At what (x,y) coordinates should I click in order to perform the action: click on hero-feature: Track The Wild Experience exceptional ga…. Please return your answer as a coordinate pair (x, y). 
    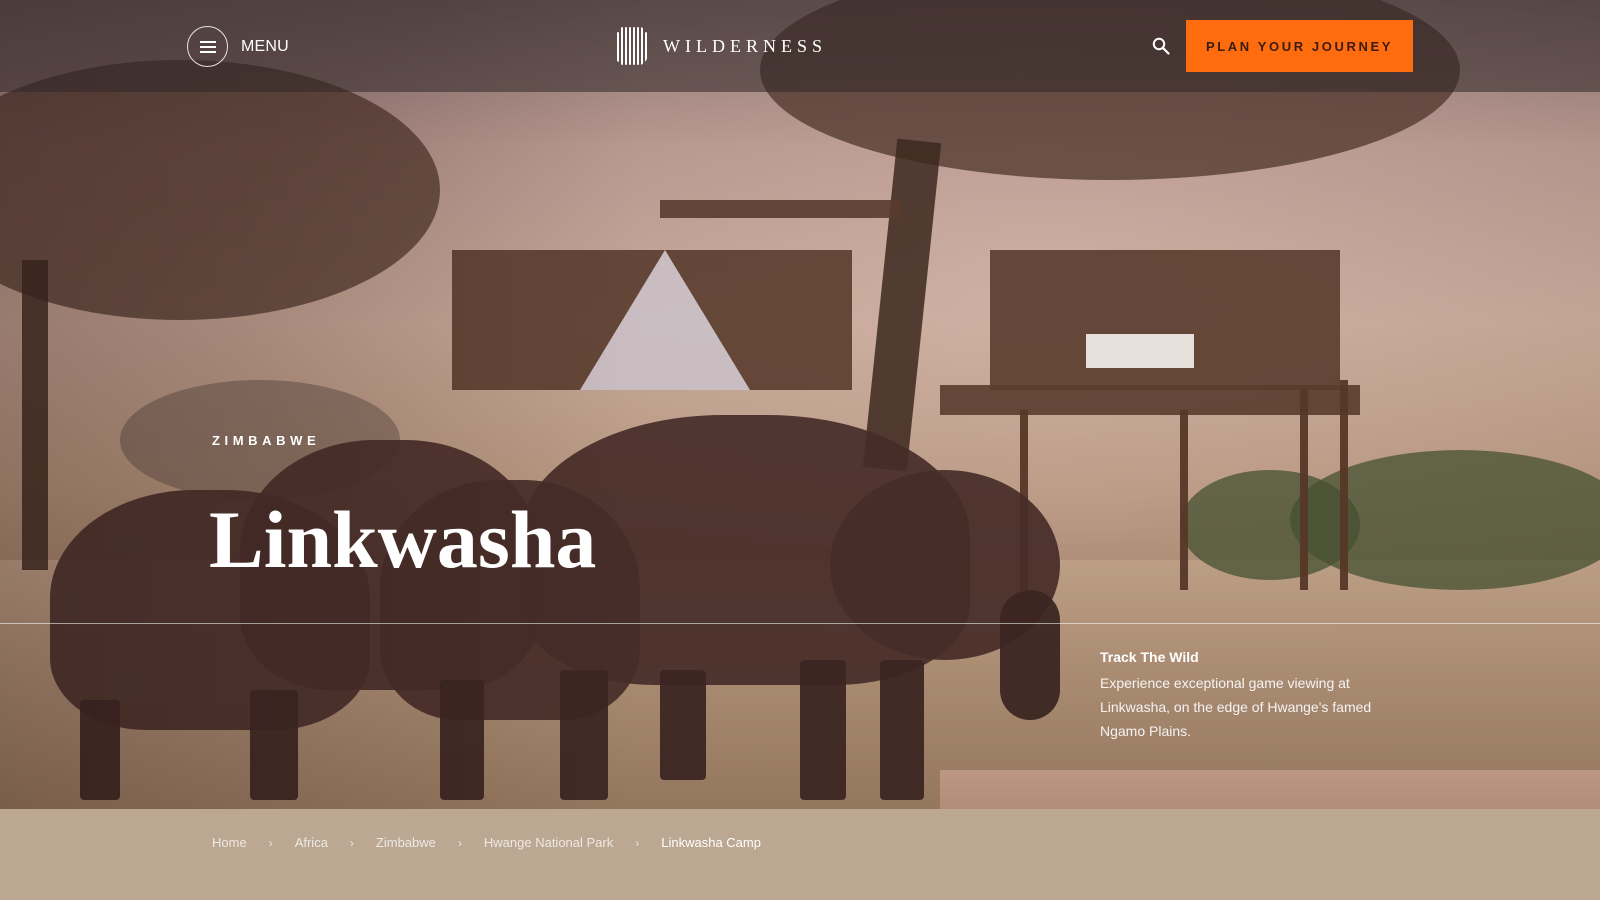
    Looking at the image, I should click on (1250, 696).